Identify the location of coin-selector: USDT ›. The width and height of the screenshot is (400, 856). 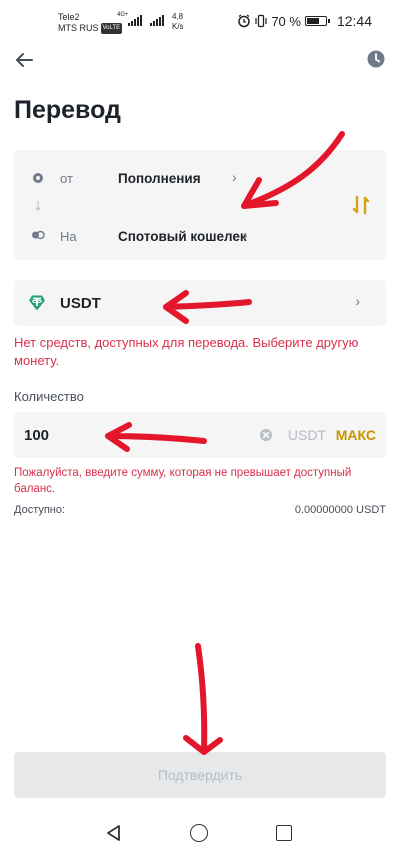
(200, 303).